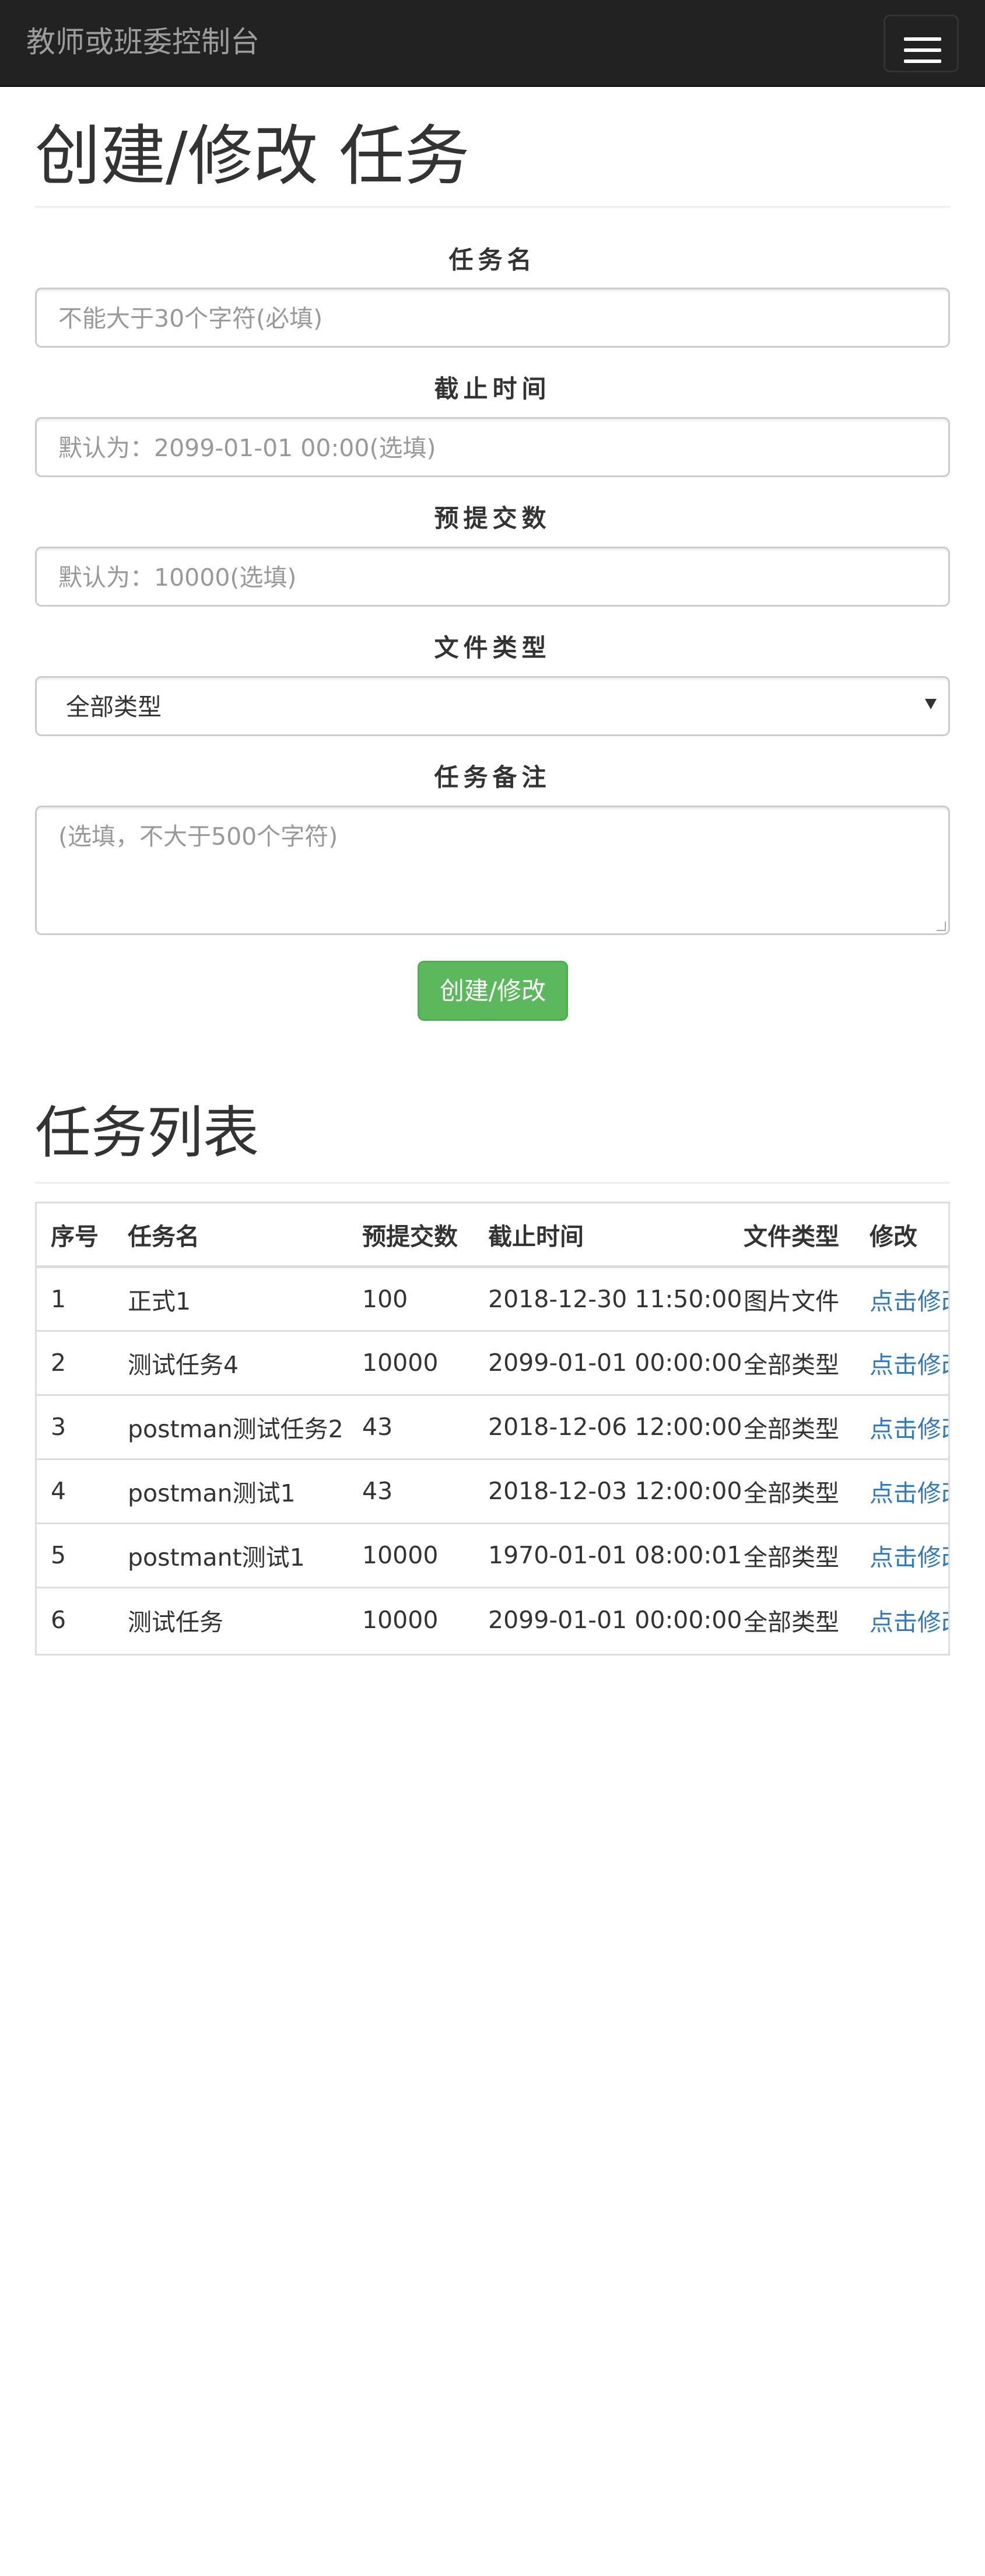 The width and height of the screenshot is (985, 2576). Describe the element at coordinates (615, 1298) in the screenshot. I see `deadline-cell: 2018-12-30 11:50:00` at that location.